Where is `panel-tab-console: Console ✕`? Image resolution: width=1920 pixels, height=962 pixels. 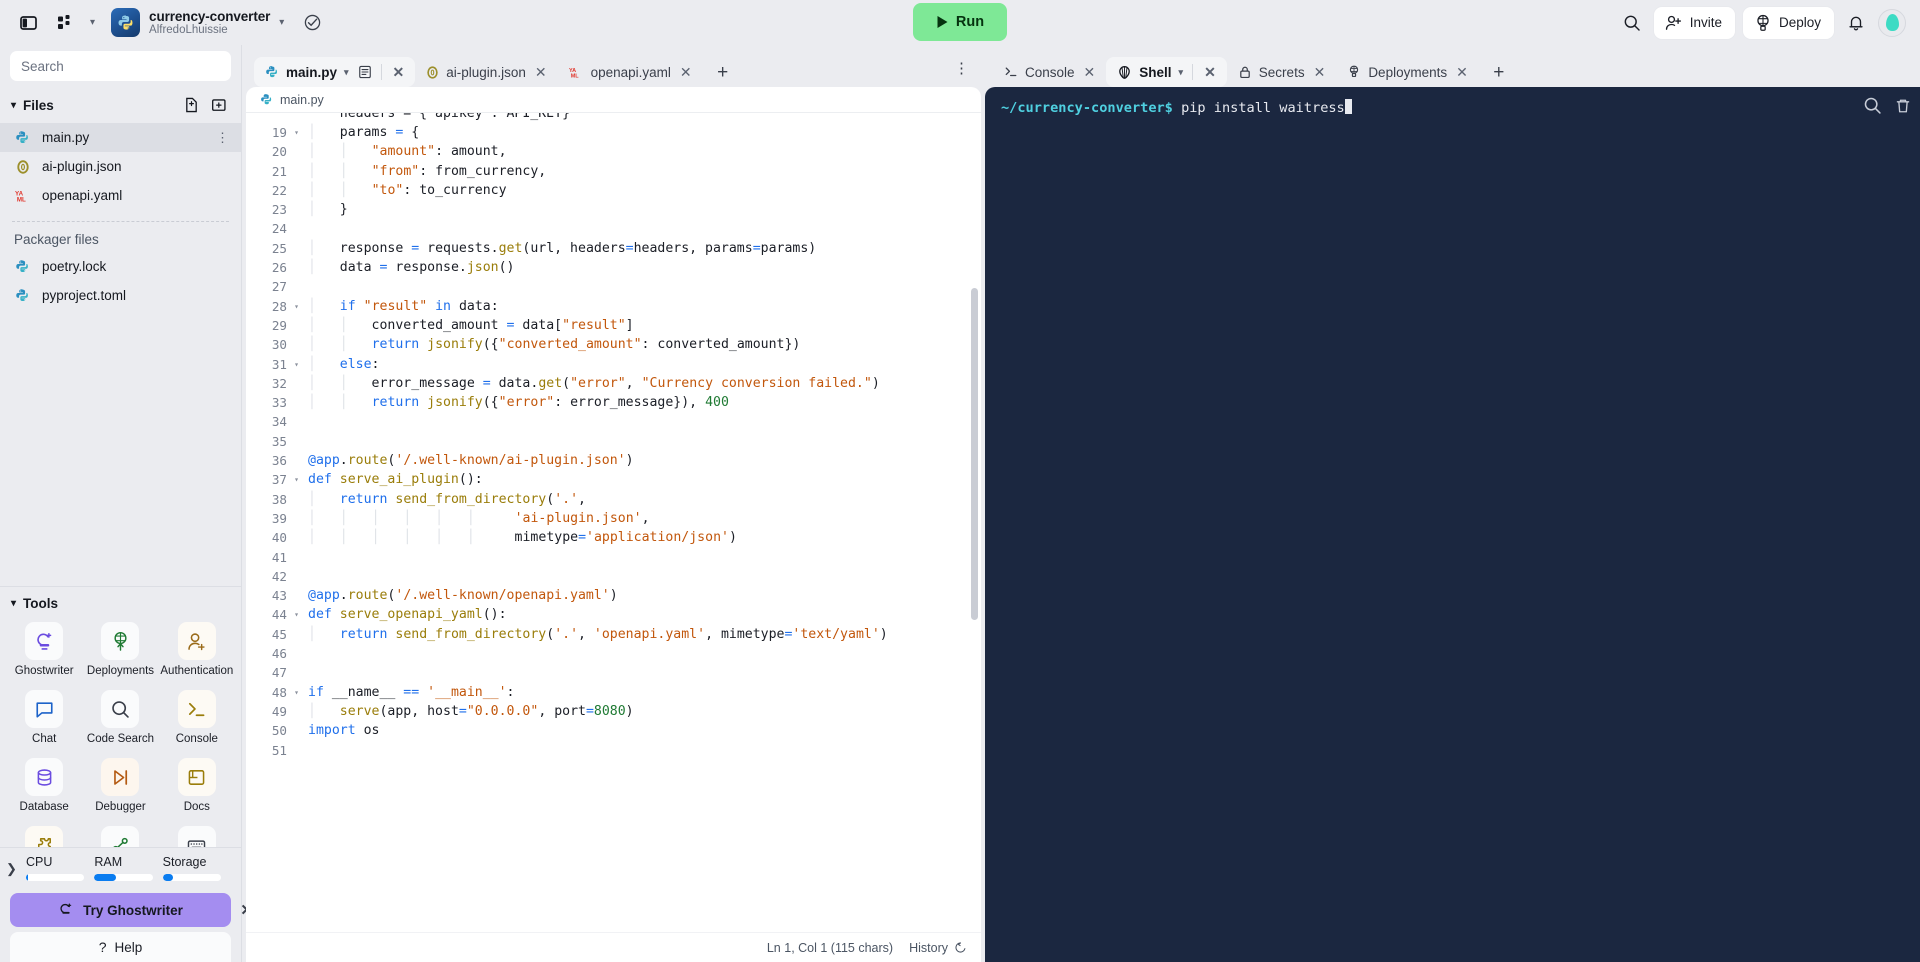 panel-tab-console: Console ✕ is located at coordinates (1049, 72).